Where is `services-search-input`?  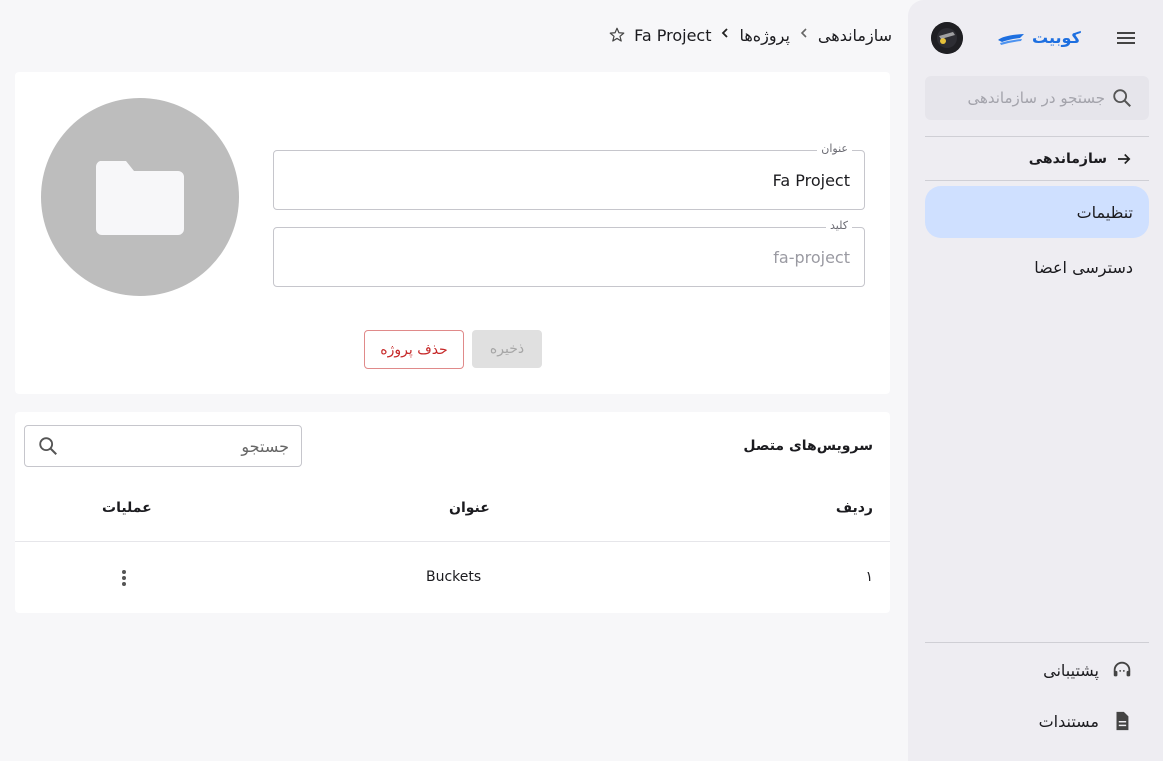 services-search-input is located at coordinates (179, 446).